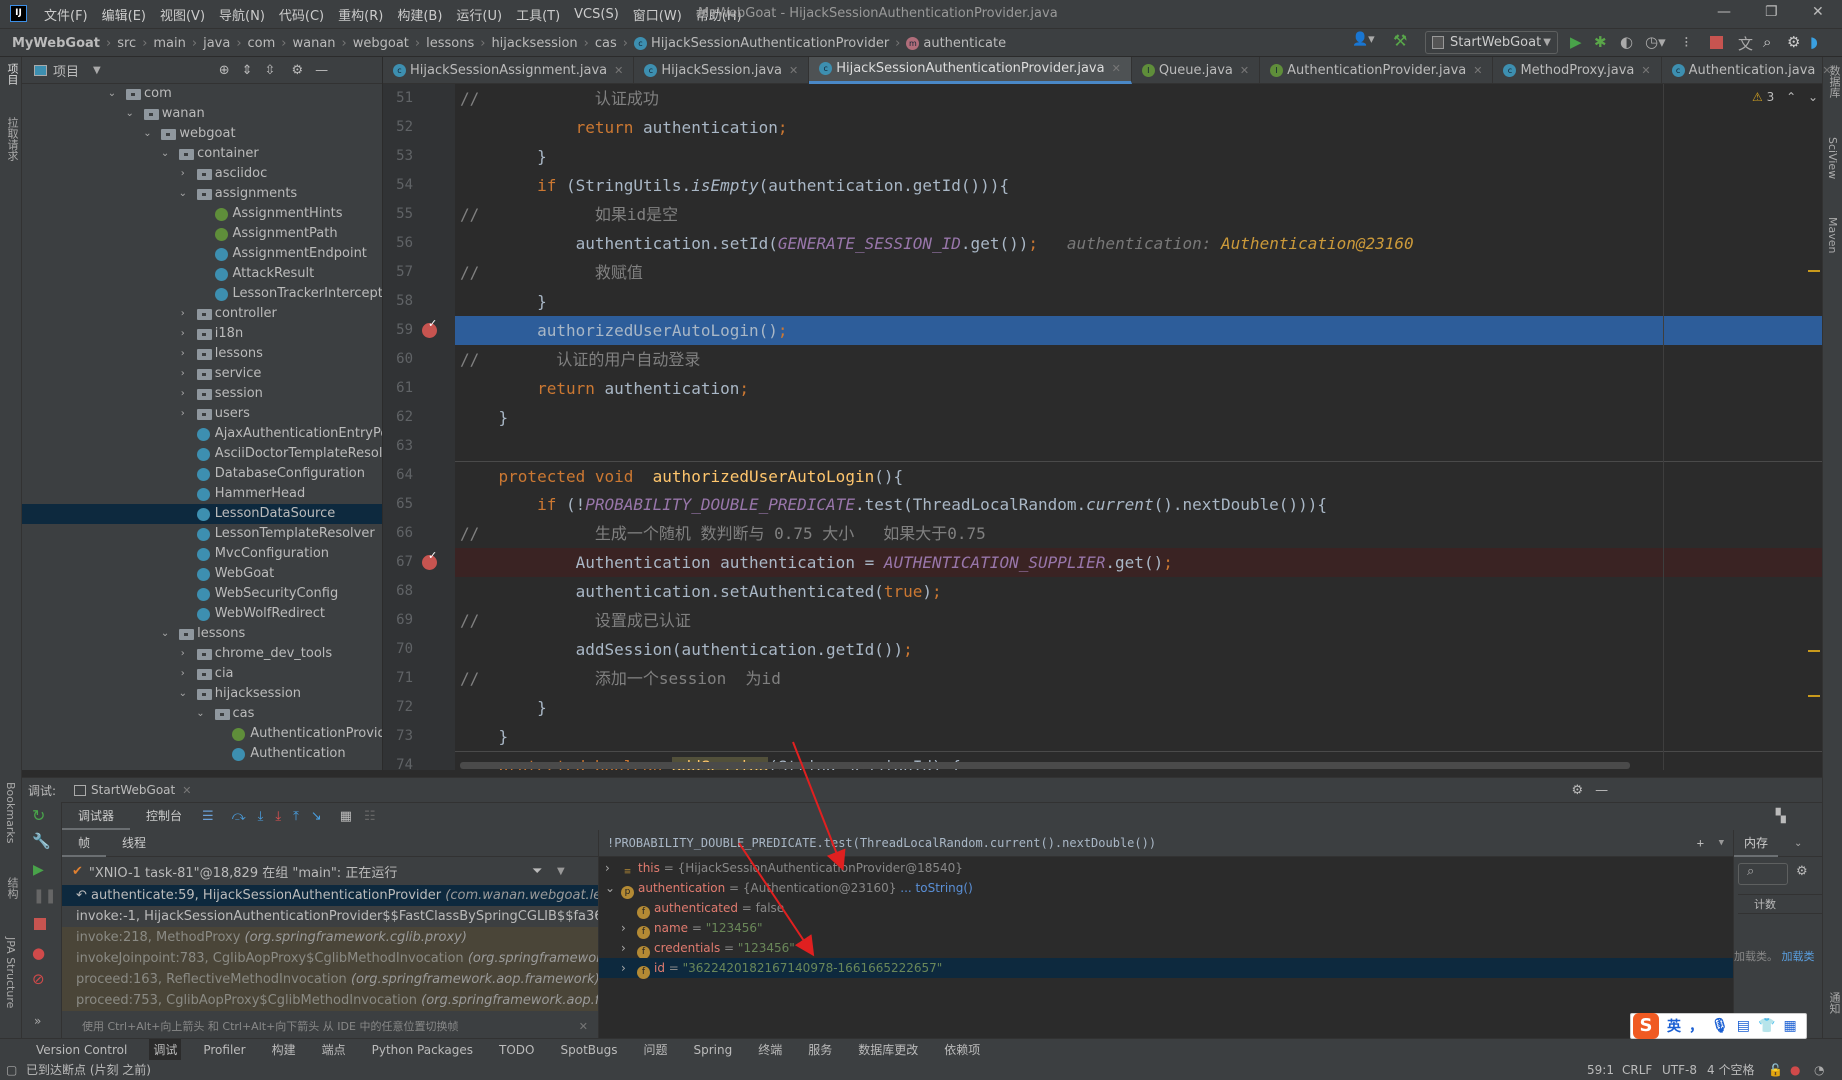  Describe the element at coordinates (202, 714) in the screenshot. I see `tree-item: ⌄ cas` at that location.